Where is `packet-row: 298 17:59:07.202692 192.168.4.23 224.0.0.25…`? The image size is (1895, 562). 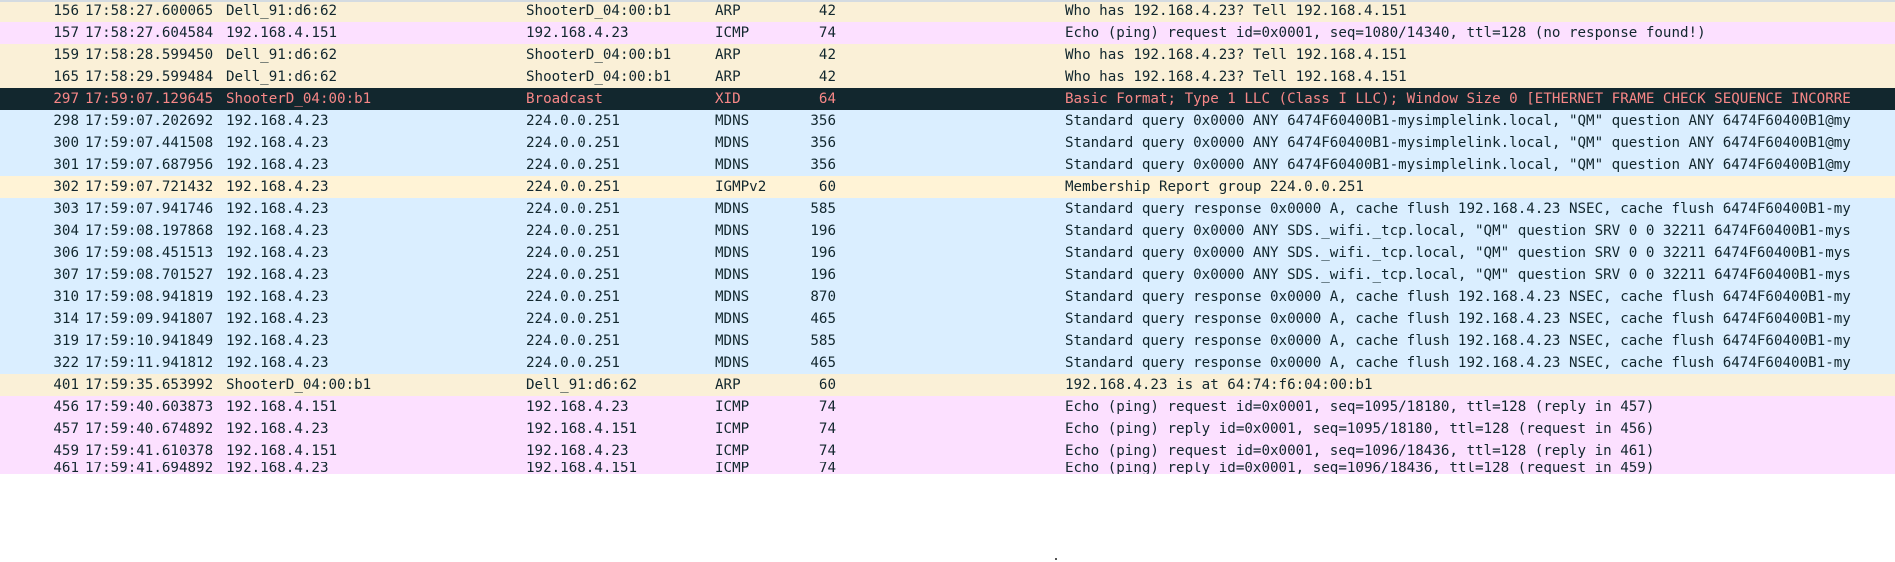 packet-row: 298 17:59:07.202692 192.168.4.23 224.0.0.25… is located at coordinates (947, 121).